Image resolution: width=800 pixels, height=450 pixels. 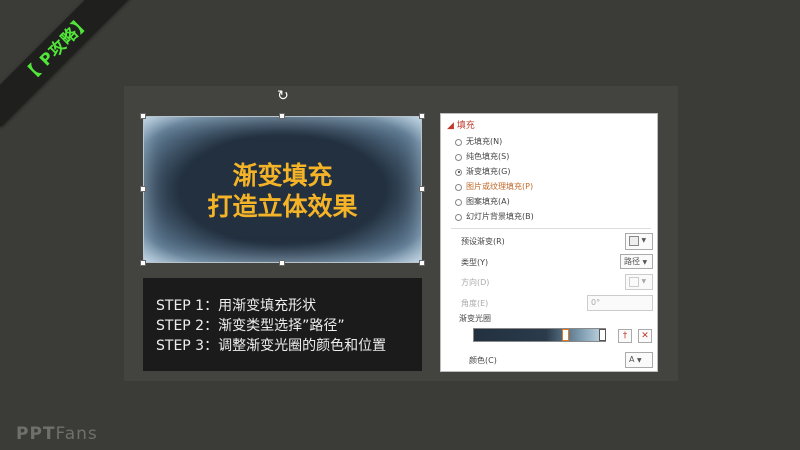 I want to click on gradient-type-value: 路径, so click(x=632, y=261).